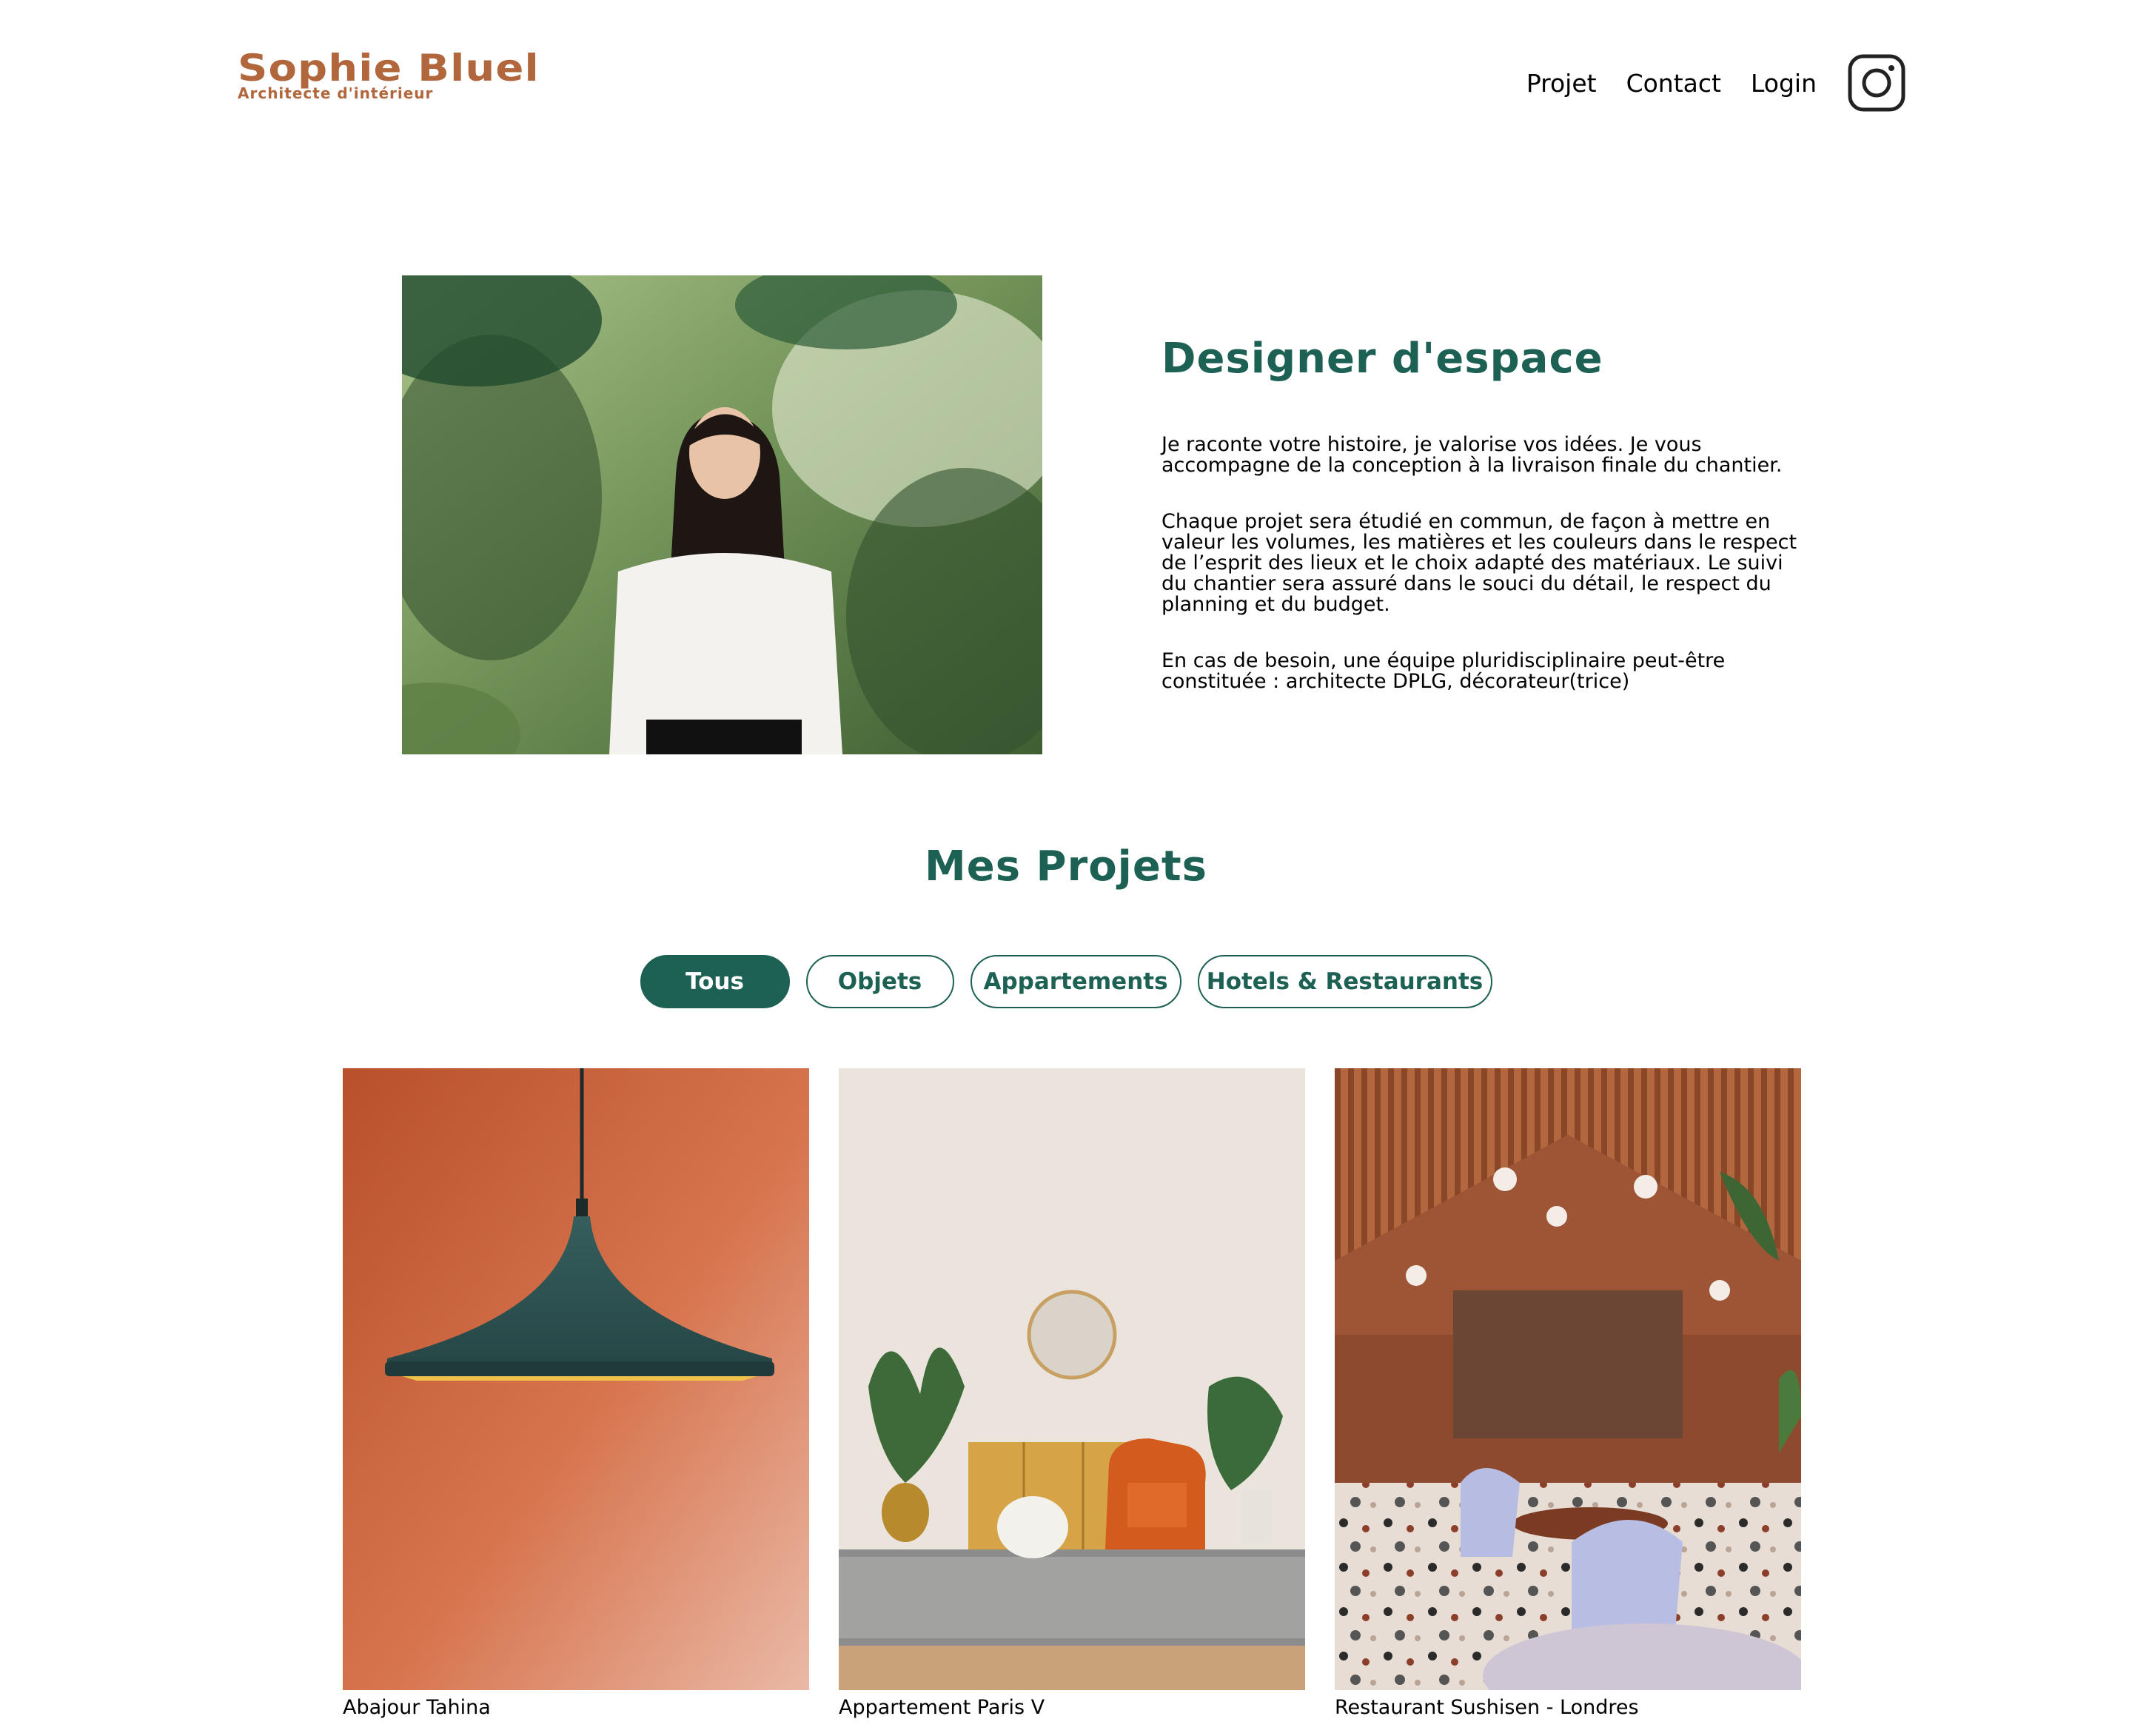 The width and height of the screenshot is (2132, 1736). Describe the element at coordinates (942, 1707) in the screenshot. I see `project-caption: Appartement Paris V` at that location.